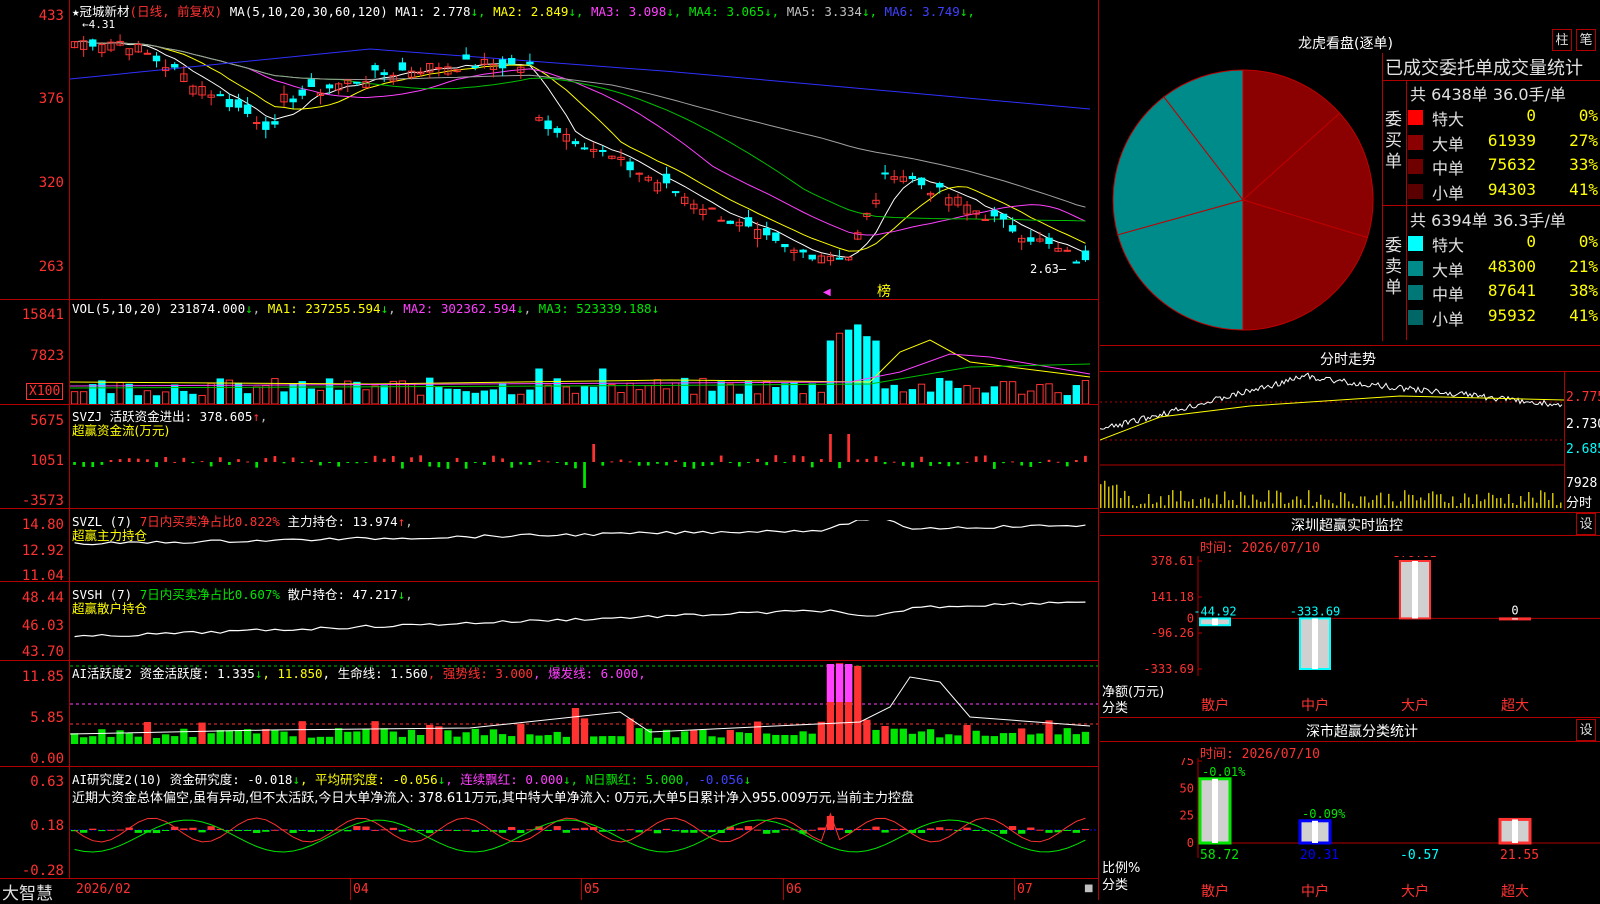 This screenshot has height=904, width=1600. I want to click on bar-mode-button: 柱, so click(1562, 40).